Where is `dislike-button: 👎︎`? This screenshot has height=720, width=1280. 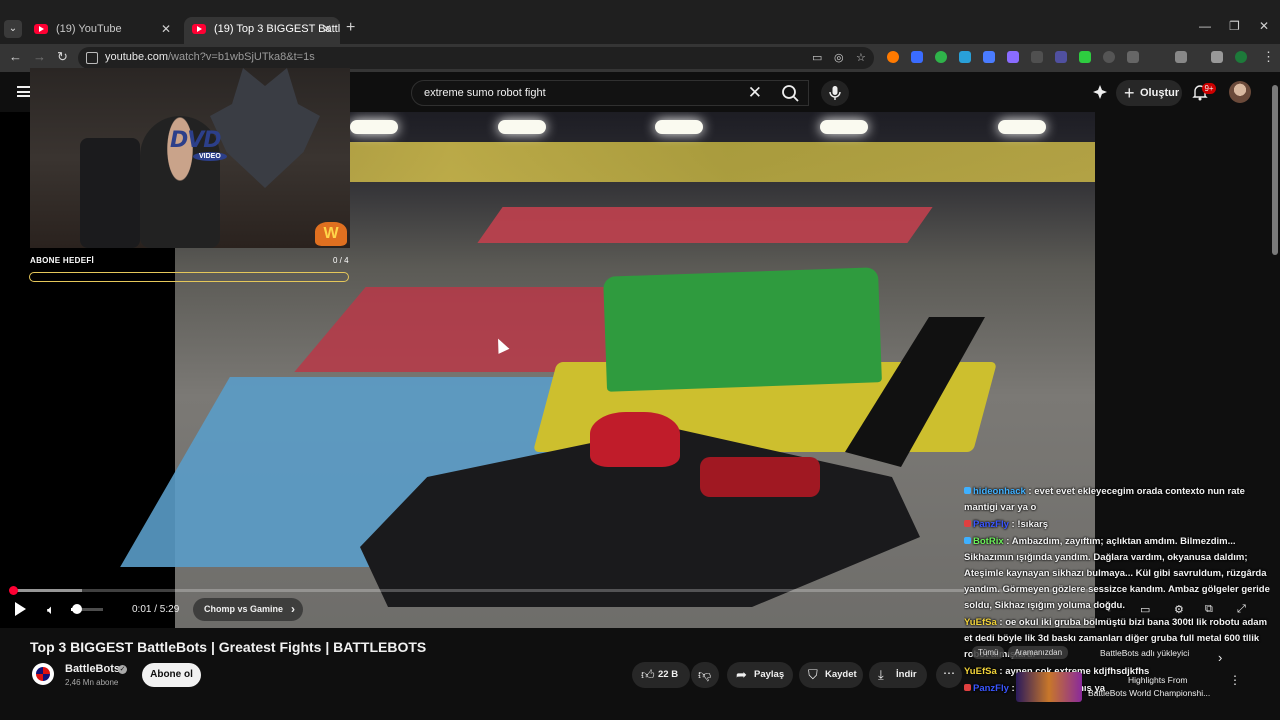
dislike-button: 👎︎ is located at coordinates (705, 675).